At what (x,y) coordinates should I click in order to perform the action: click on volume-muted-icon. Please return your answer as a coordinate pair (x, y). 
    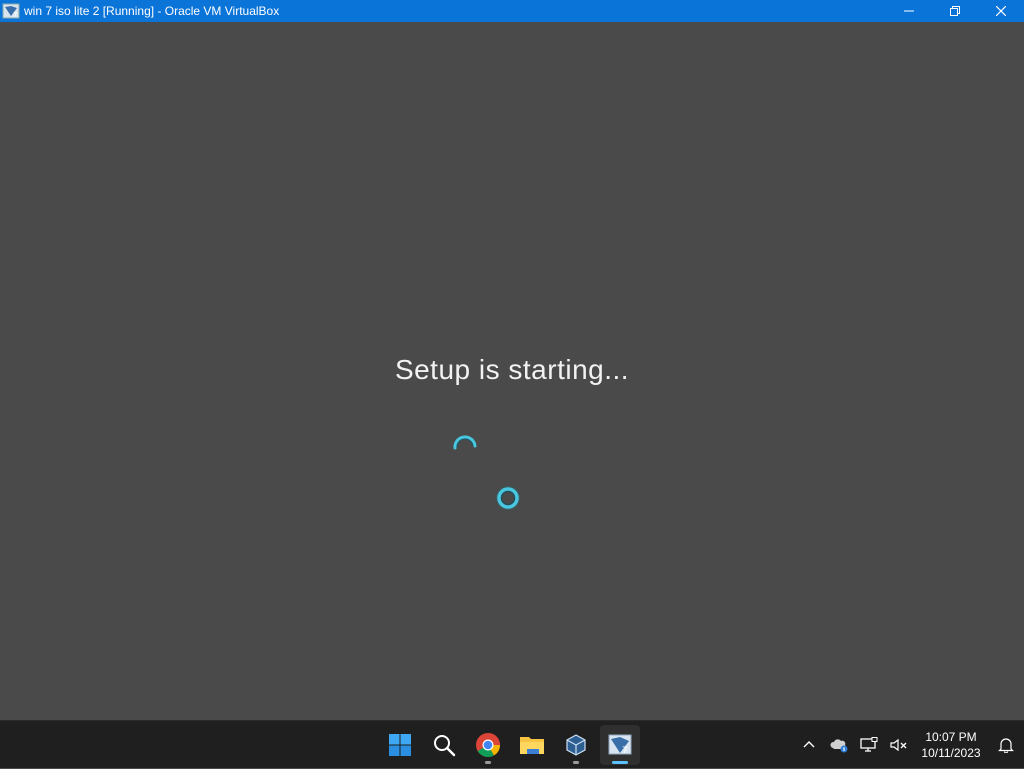
    Looking at the image, I should click on (898, 745).